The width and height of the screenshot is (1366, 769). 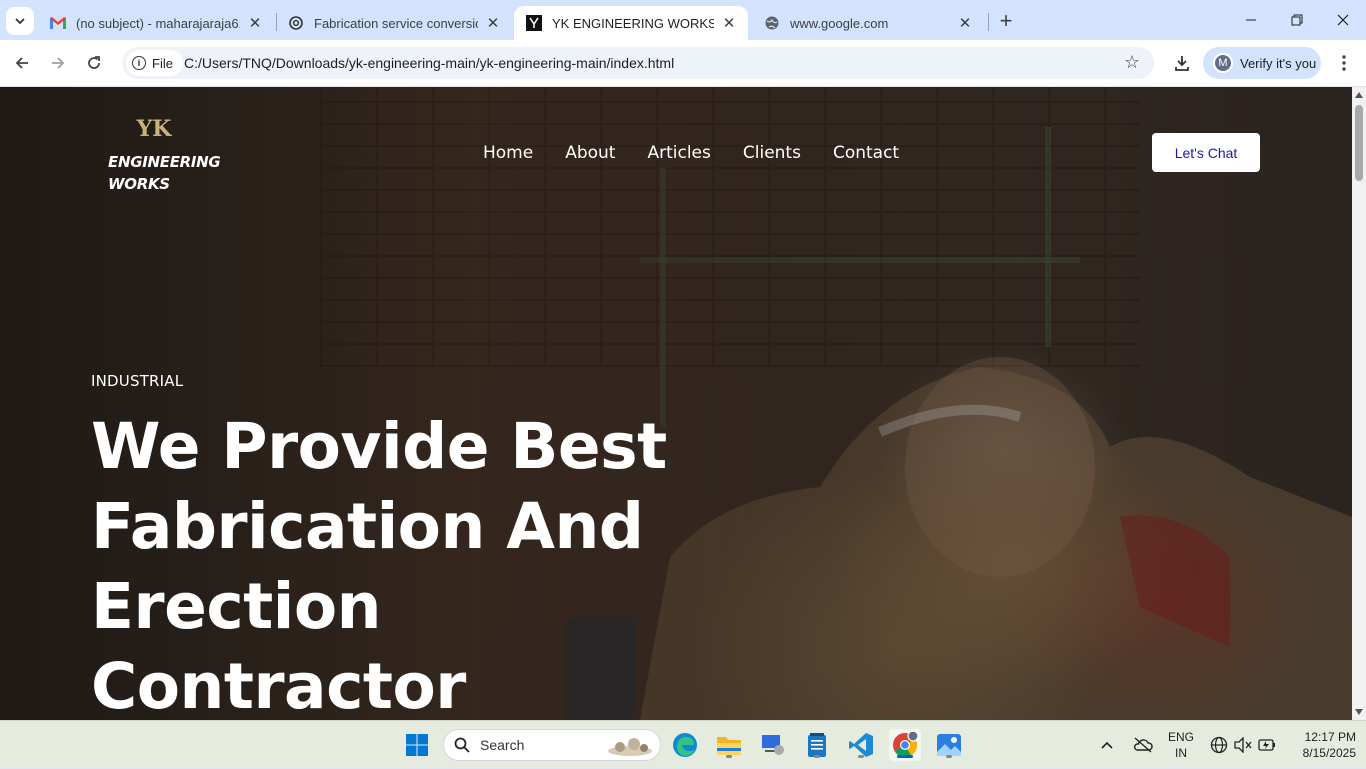 I want to click on globe-icon, so click(x=772, y=23).